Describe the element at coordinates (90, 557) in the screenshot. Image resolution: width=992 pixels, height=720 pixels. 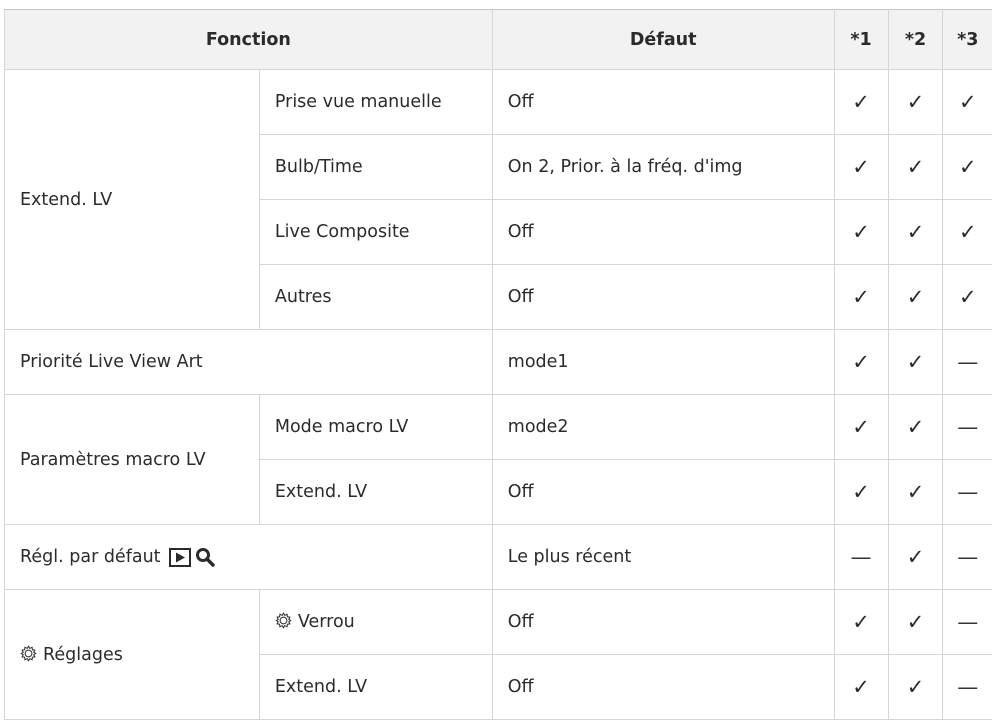
I see `group-label: Régl. par défaut` at that location.